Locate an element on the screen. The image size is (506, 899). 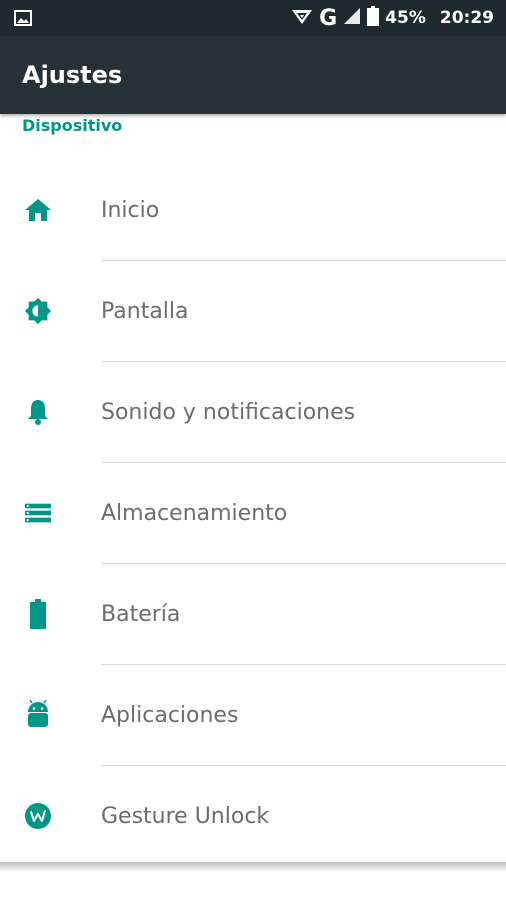
settings-item-label: Inicio is located at coordinates (130, 210).